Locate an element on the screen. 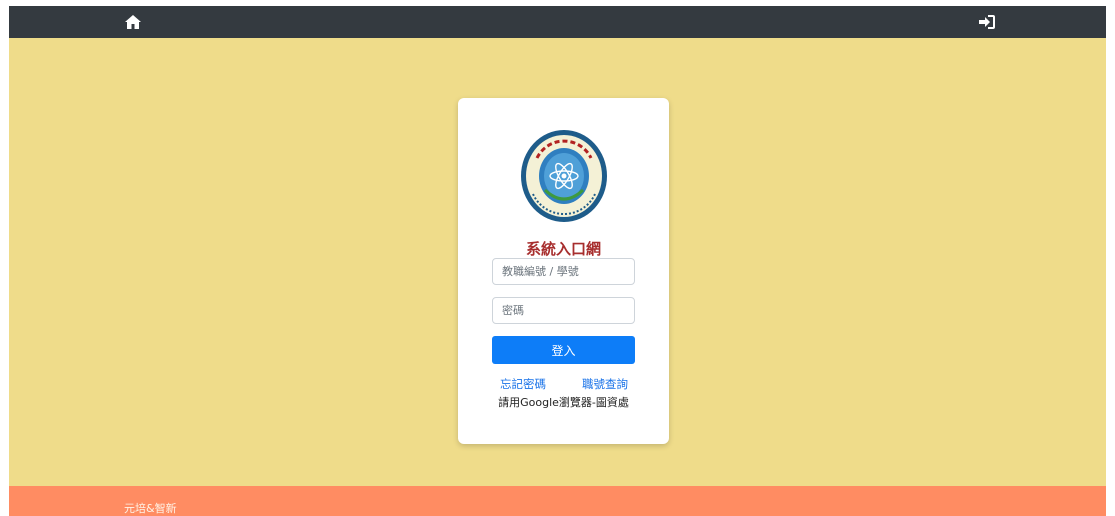 This screenshot has width=1115, height=516. footer: 元培&智新 is located at coordinates (557, 501).